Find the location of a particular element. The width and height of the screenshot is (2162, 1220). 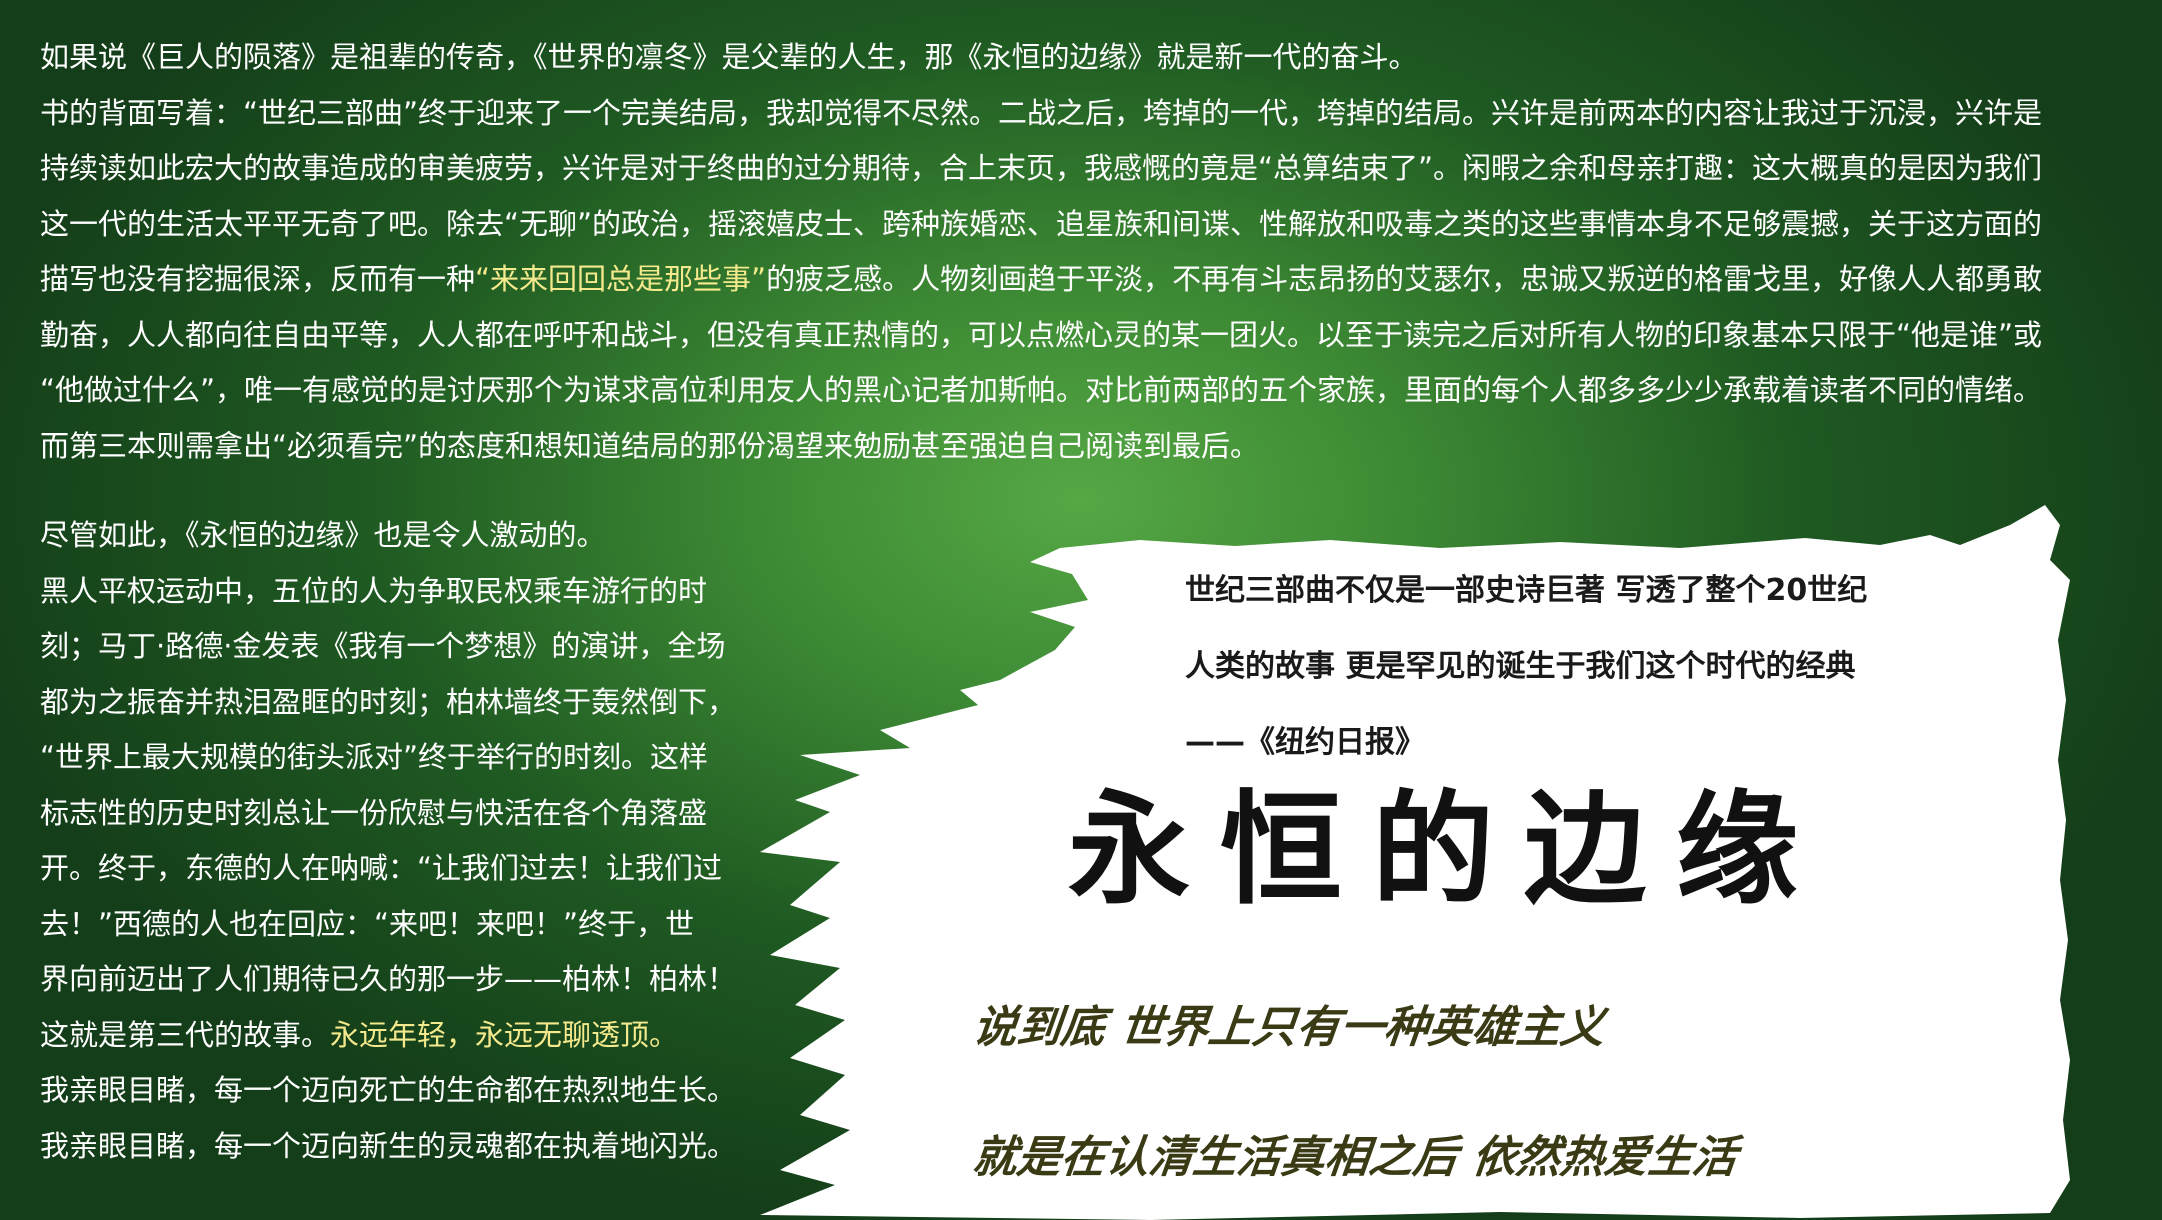

intro-text: 描写也没有挖掘很深，反而有一种 is located at coordinates (258, 279).